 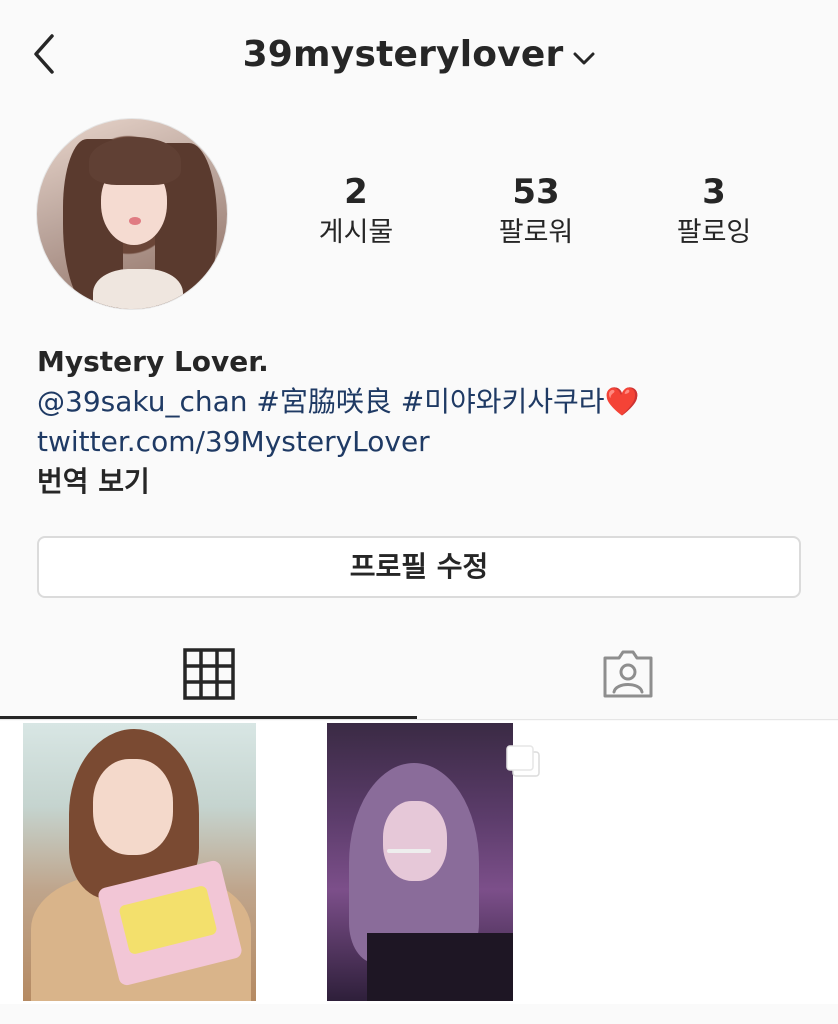 What do you see at coordinates (321, 401) in the screenshot?
I see `bio-mention-text: @39saku_chan #宮脇咲良 #미야와키사쿠라` at bounding box center [321, 401].